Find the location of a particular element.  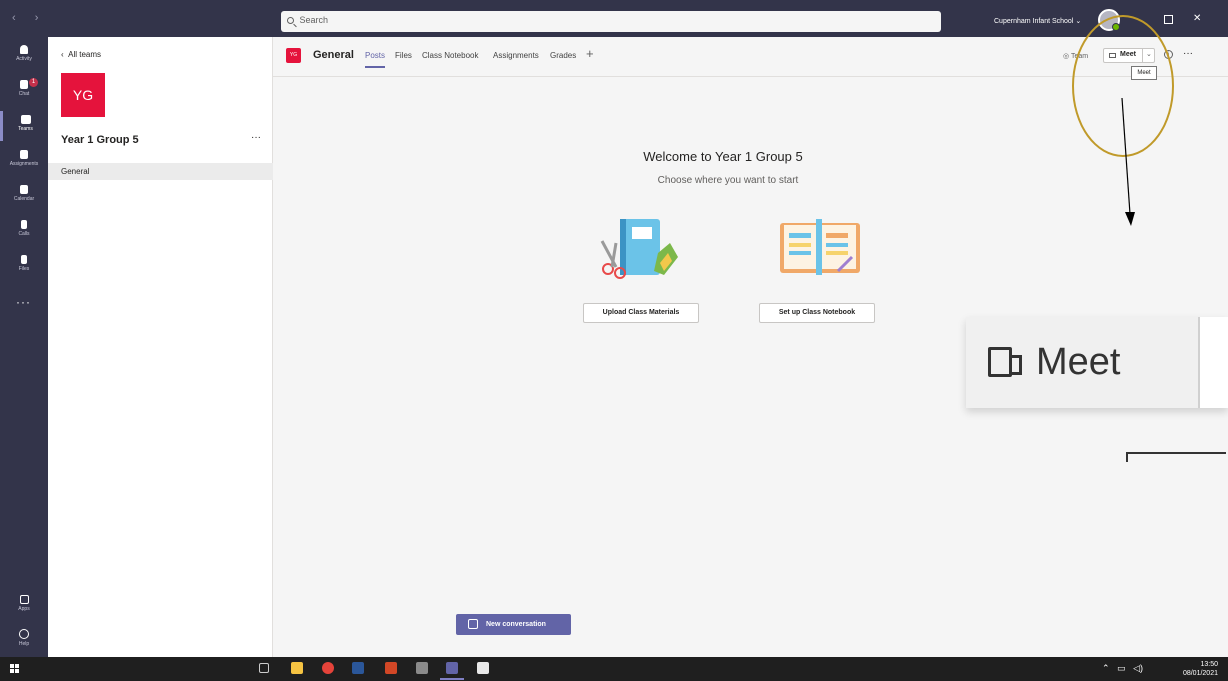

file-explorer-icon is located at coordinates (297, 668).